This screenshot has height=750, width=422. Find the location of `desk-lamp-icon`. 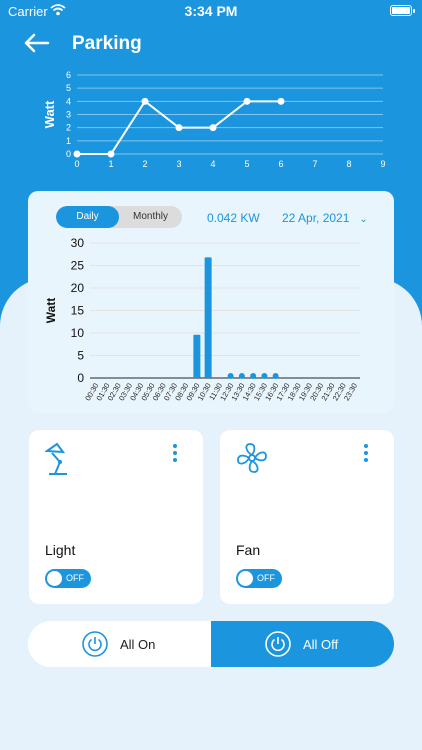

desk-lamp-icon is located at coordinates (58, 461).